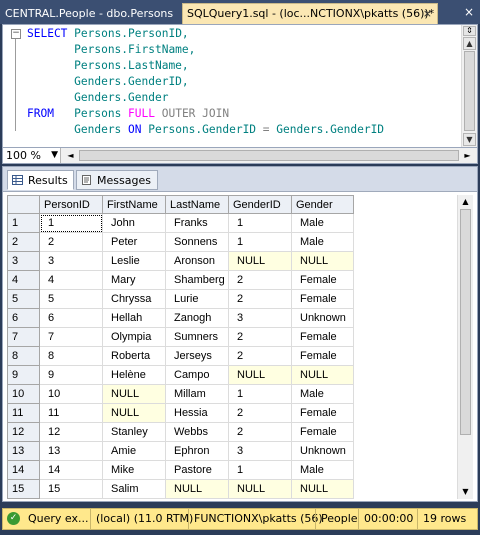 This screenshot has width=480, height=535. What do you see at coordinates (134, 470) in the screenshot?
I see `table-cell: Mike` at bounding box center [134, 470].